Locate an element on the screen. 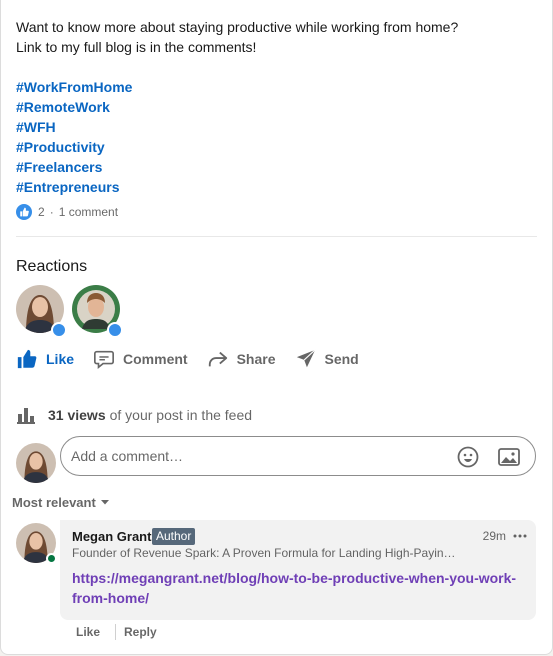  like-button: Like is located at coordinates (45, 359).